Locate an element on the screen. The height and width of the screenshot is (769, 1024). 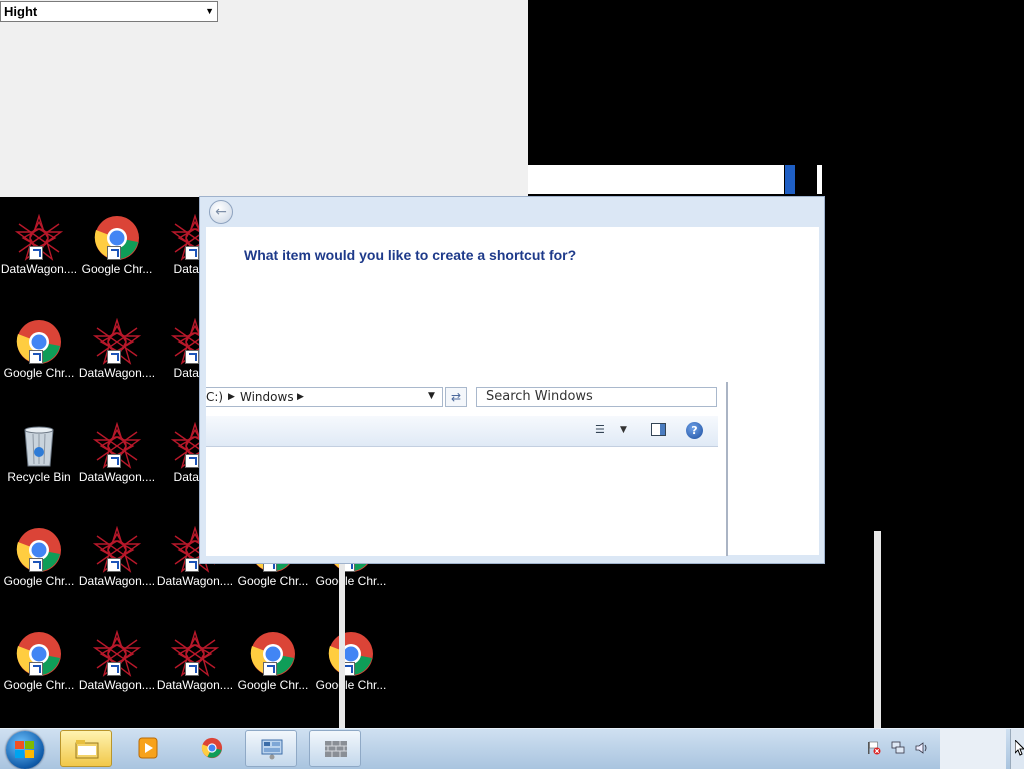
background-window-strip is located at coordinates (656, 179).